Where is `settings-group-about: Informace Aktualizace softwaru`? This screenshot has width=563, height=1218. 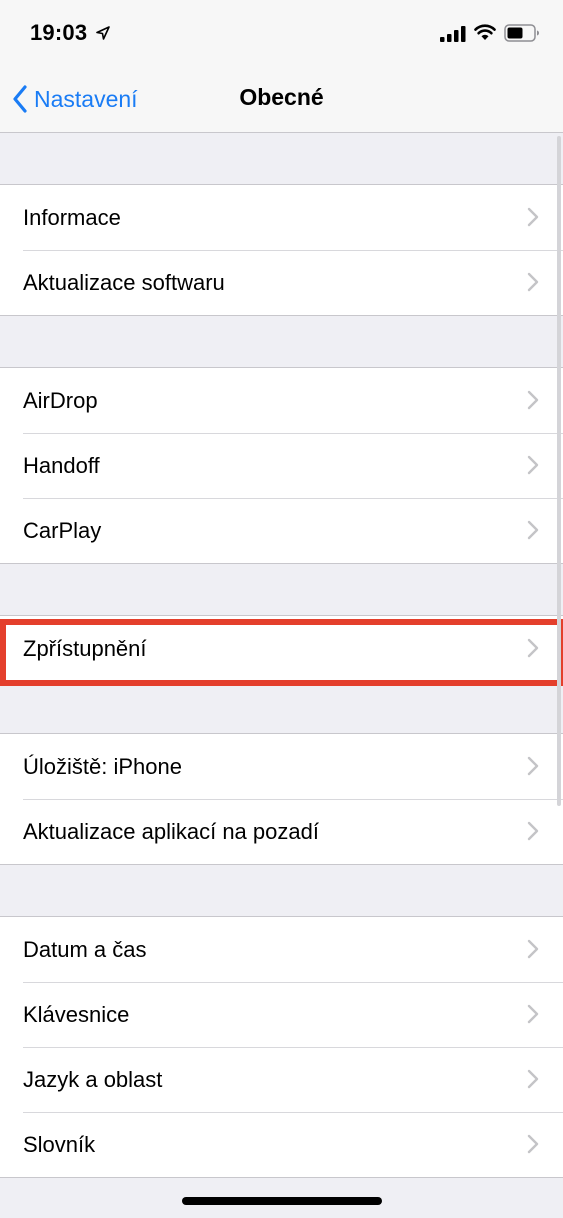 settings-group-about: Informace Aktualizace softwaru is located at coordinates (281, 250).